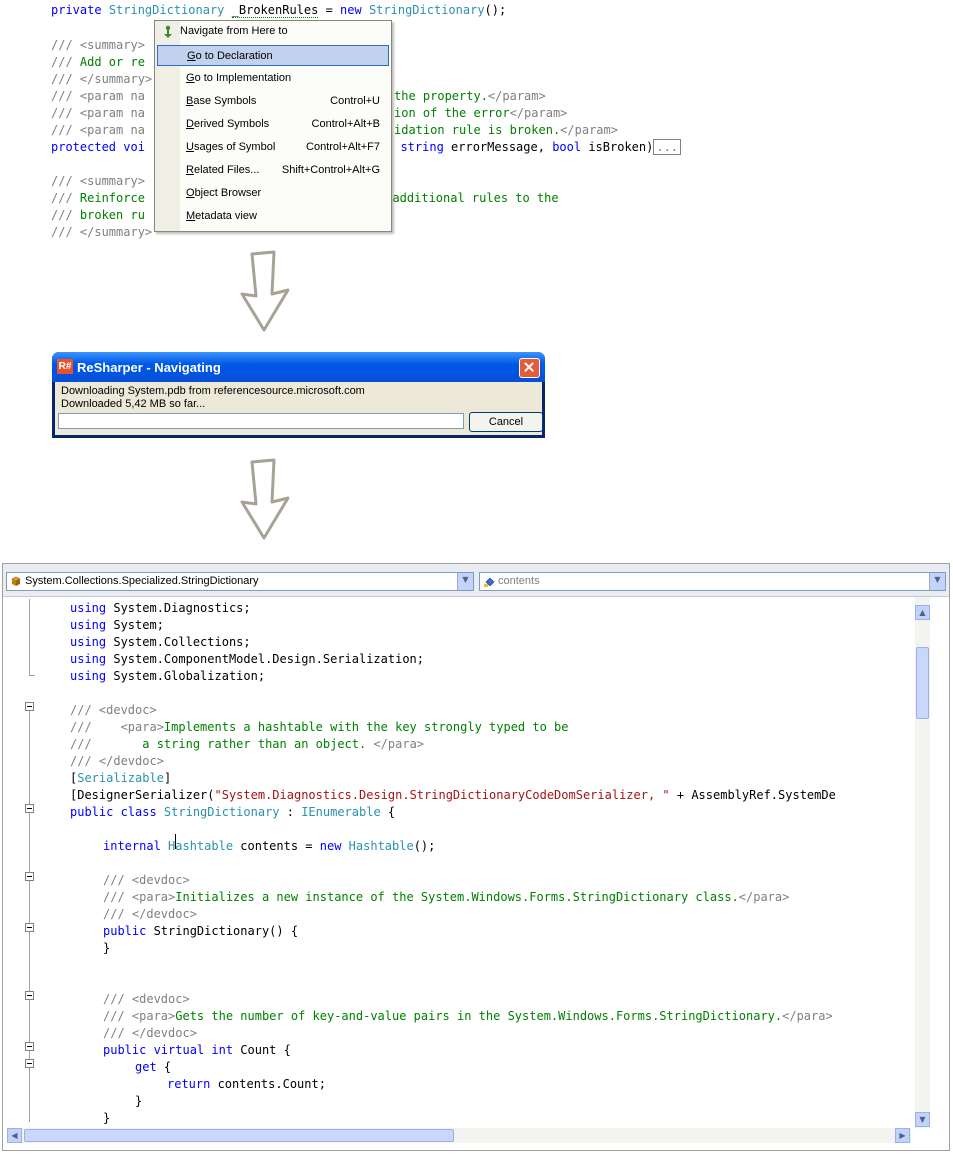 This screenshot has width=953, height=1156. I want to click on menu-item-usages-of-symbol: Usages of Symbol Control+Alt+F7, so click(273, 147).